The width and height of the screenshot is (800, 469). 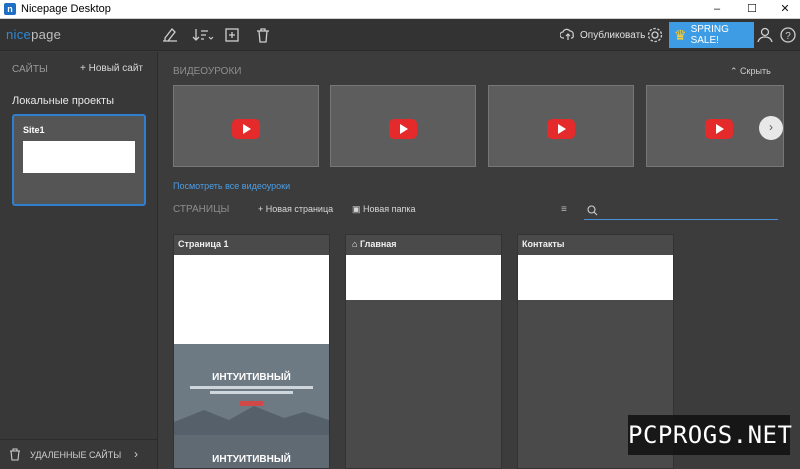 I want to click on folder-icon: ▣, so click(x=356, y=209).